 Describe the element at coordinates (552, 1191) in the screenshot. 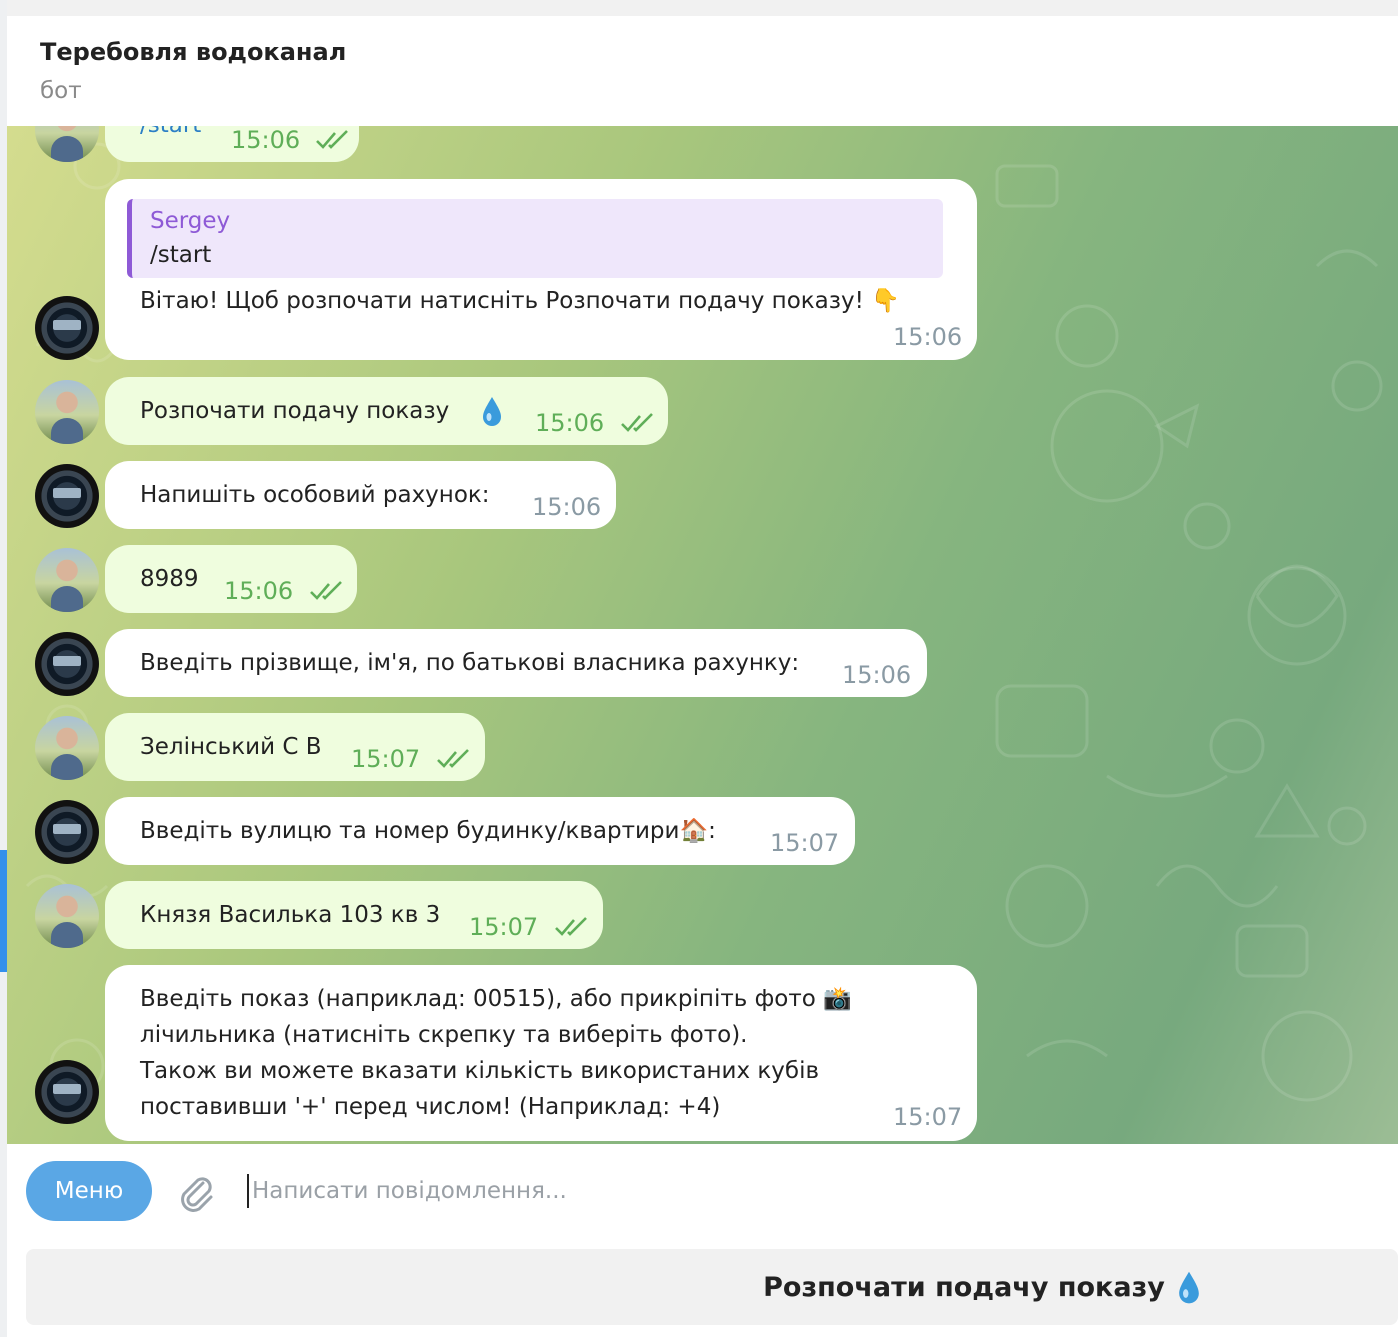

I see `message-input` at that location.